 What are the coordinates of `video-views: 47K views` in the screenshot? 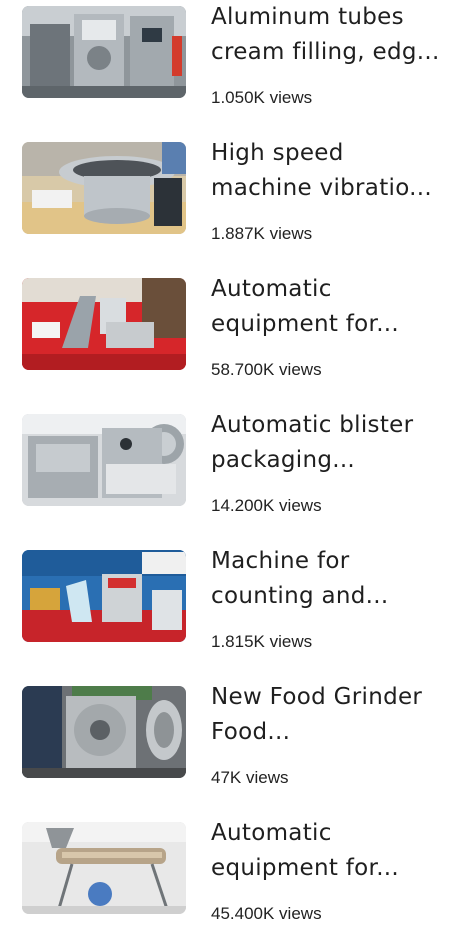 It's located at (250, 777).